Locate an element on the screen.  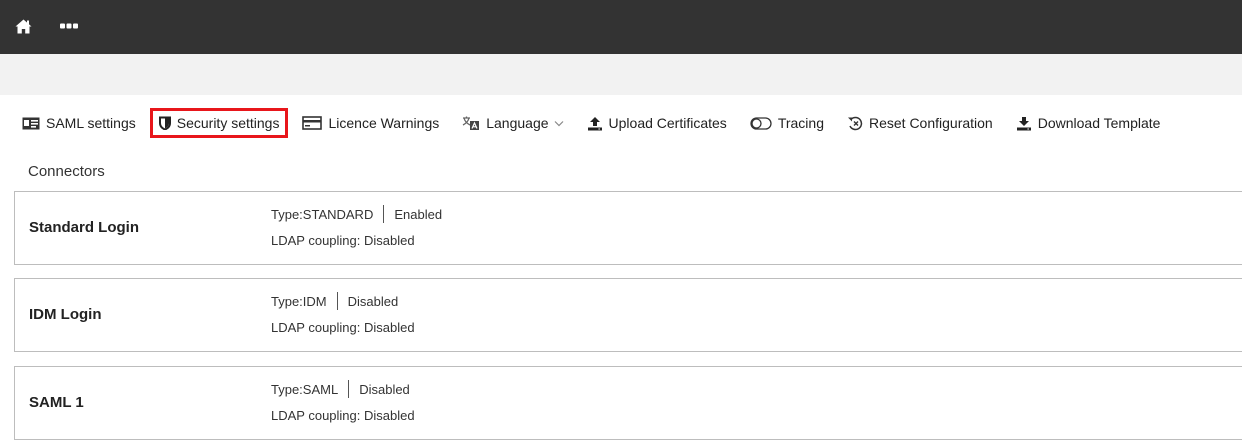
connector-name: IDM Login is located at coordinates (65, 314).